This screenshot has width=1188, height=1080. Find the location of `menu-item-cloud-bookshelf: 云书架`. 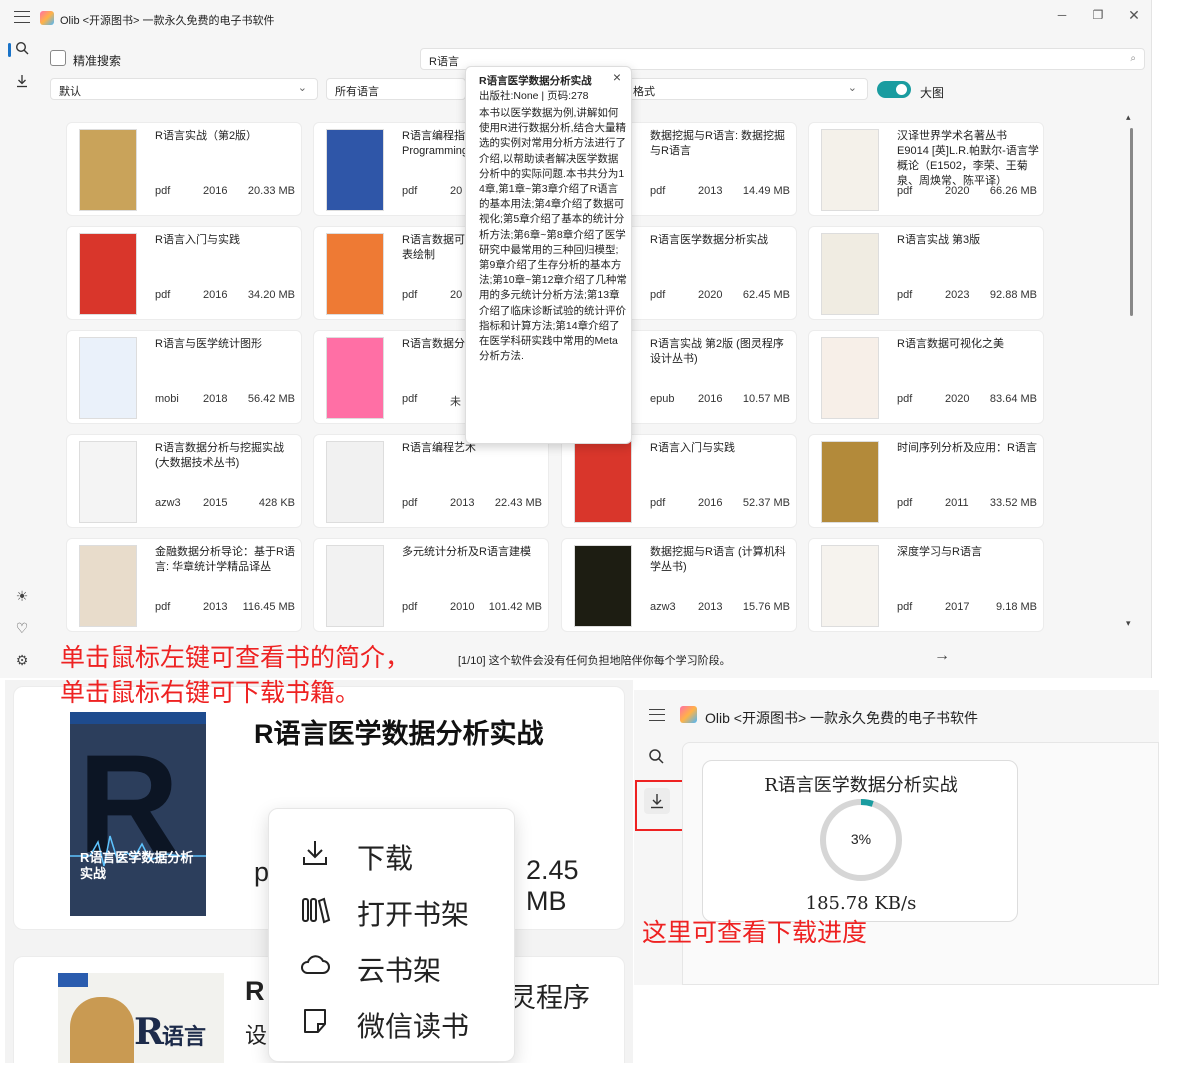

menu-item-cloud-bookshelf: 云书架 is located at coordinates (404, 966).